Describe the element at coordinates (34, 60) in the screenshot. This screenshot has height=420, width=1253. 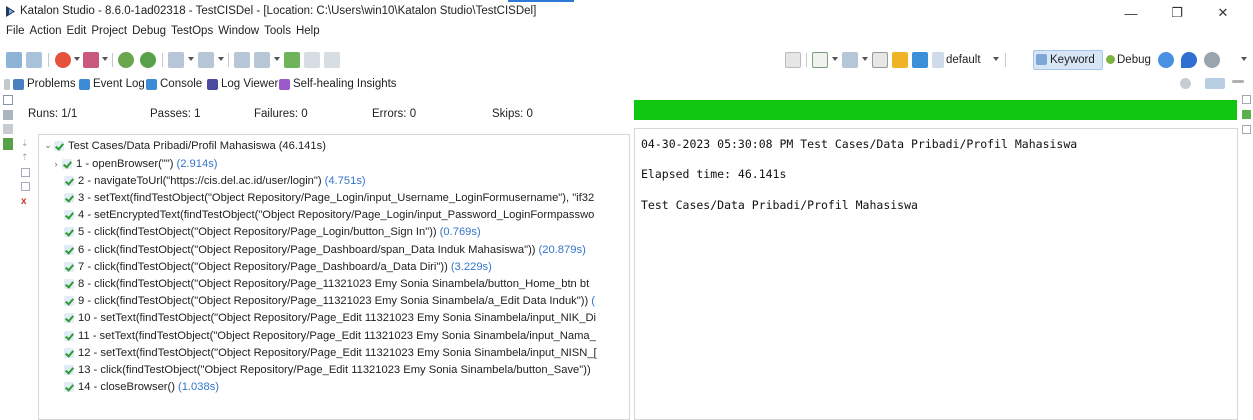
I see `save-all-icon` at that location.